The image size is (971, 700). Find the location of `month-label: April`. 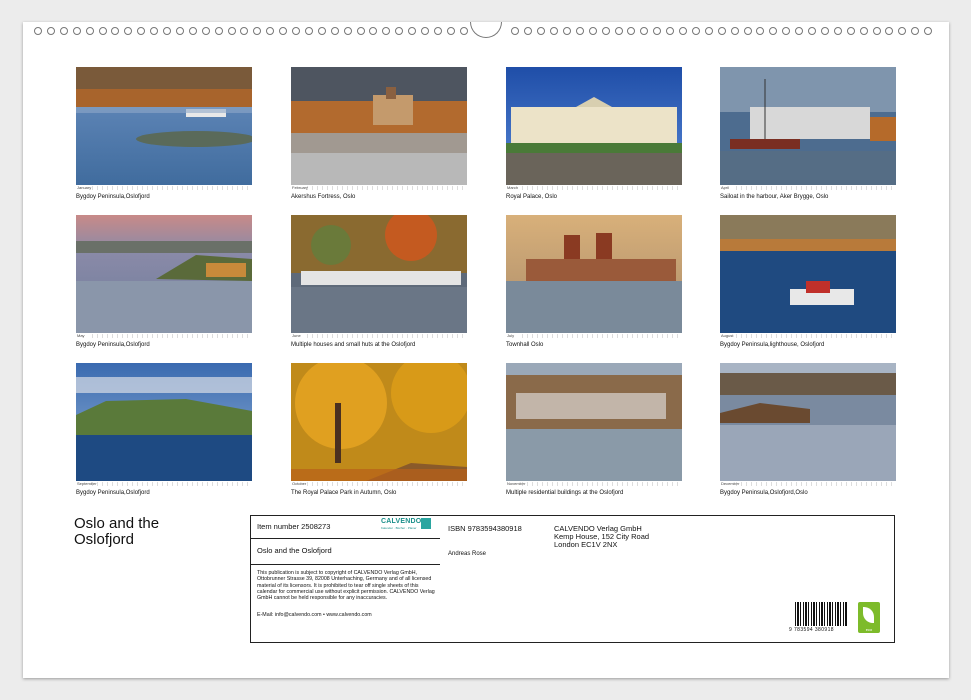

month-label: April is located at coordinates (725, 187).